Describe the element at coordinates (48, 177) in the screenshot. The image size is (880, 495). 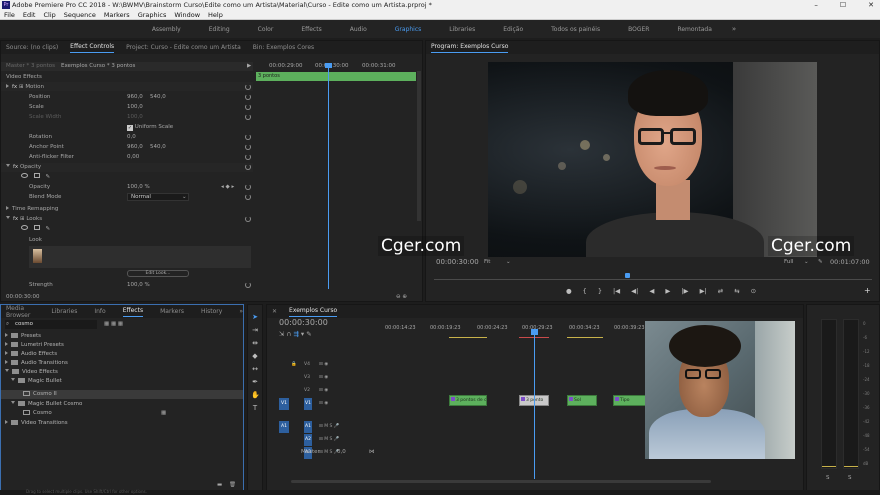
I see `pen-mask-icon: ✎` at that location.